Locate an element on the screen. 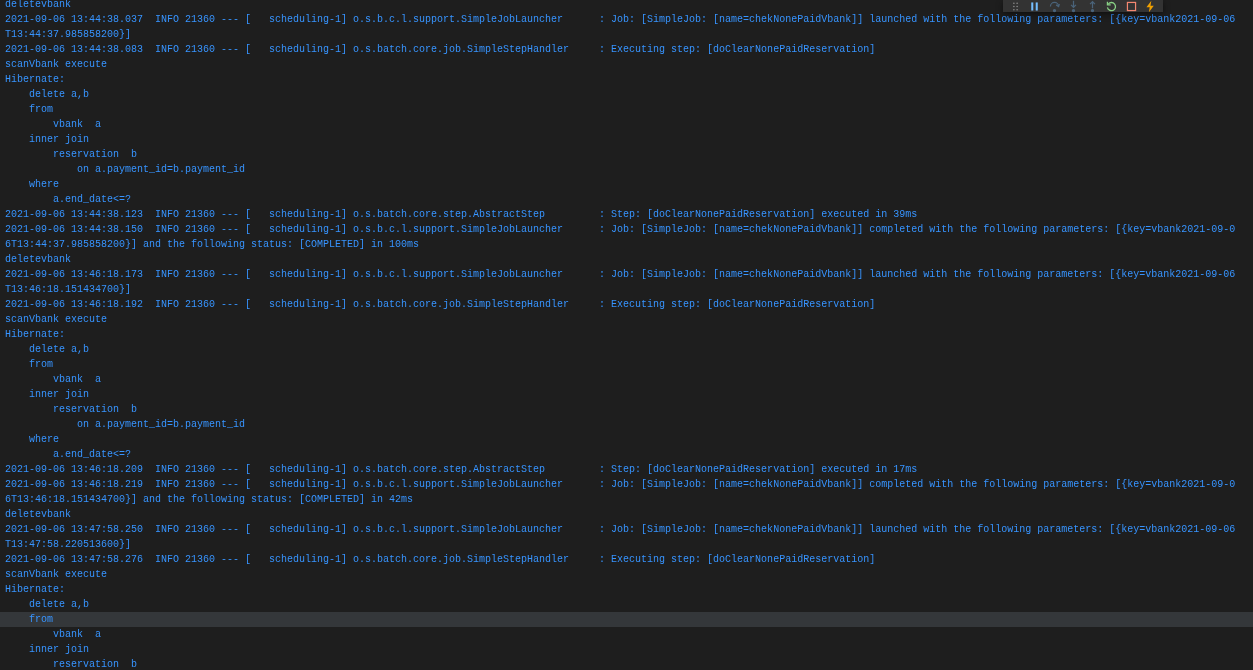  log-line: 6T13:44:37.985858200}] and the following status: [COMPLETED] in 100ms is located at coordinates (212, 245).